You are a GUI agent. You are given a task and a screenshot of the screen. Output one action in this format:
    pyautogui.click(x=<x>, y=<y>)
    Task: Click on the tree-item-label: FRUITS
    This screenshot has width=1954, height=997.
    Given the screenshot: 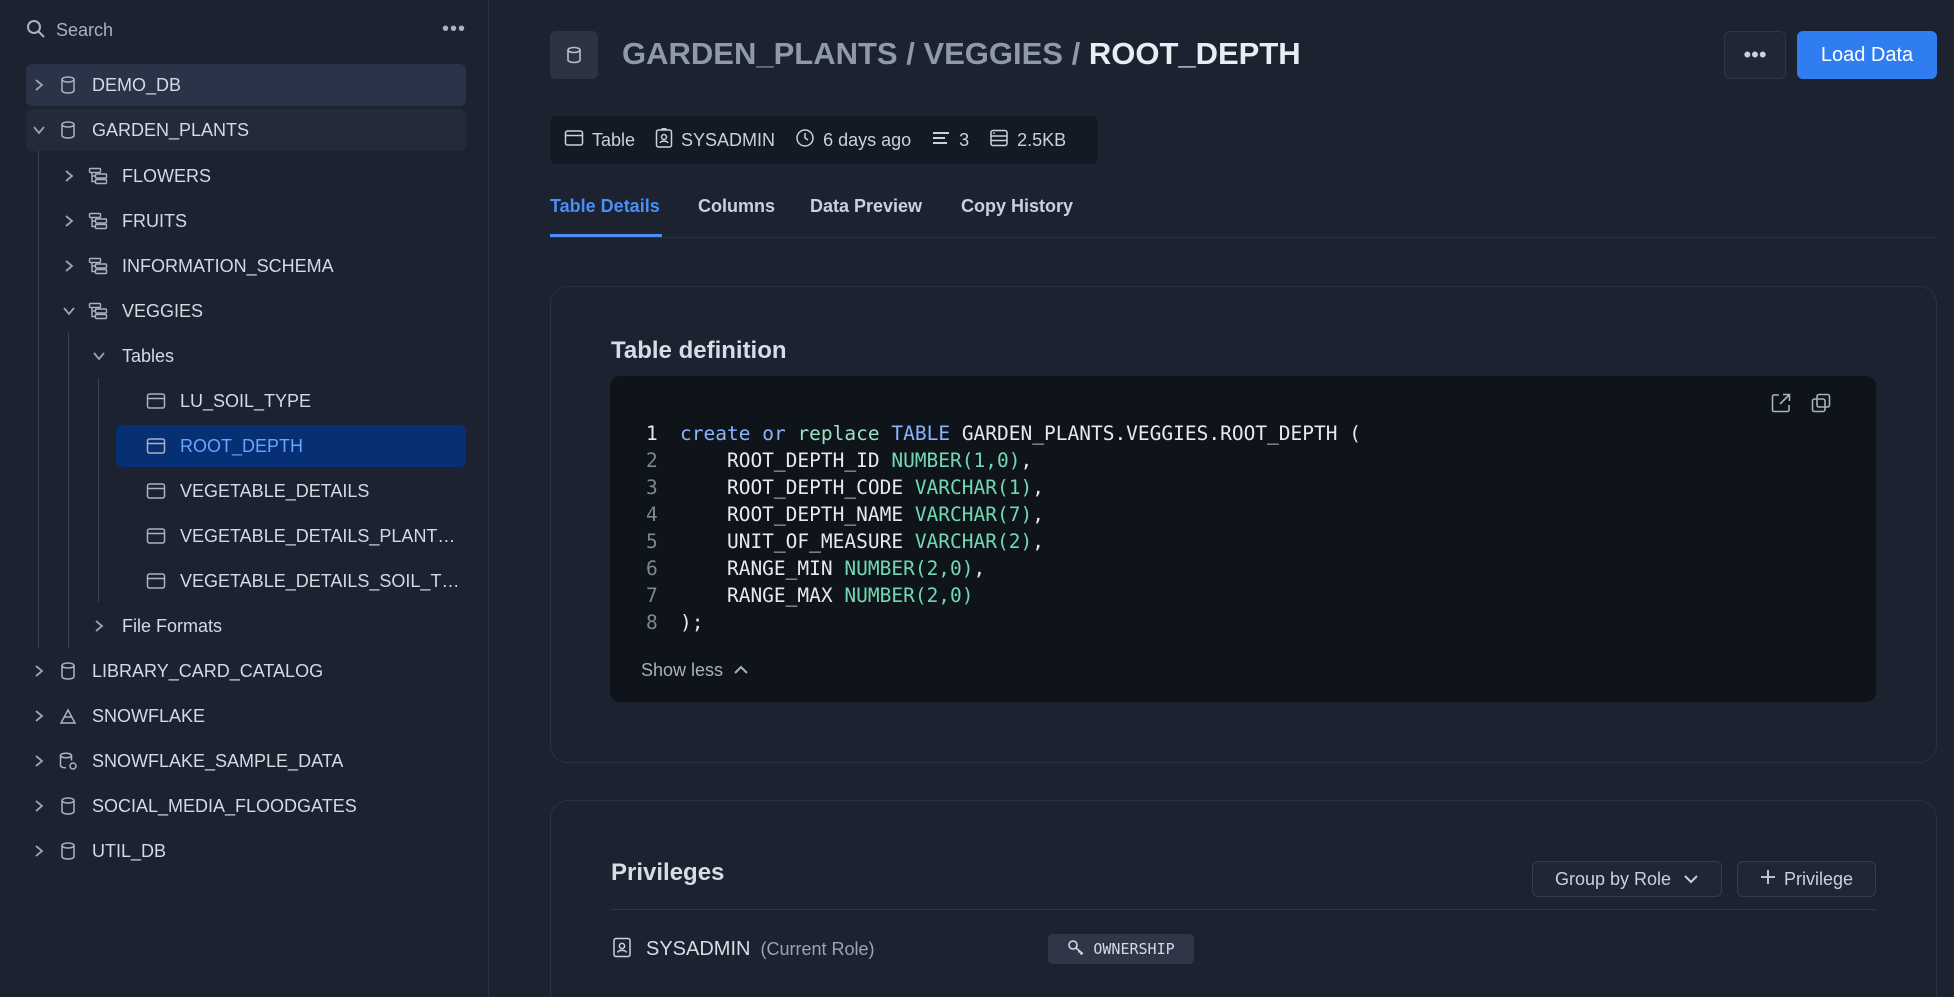 What is the action you would take?
    pyautogui.click(x=154, y=220)
    